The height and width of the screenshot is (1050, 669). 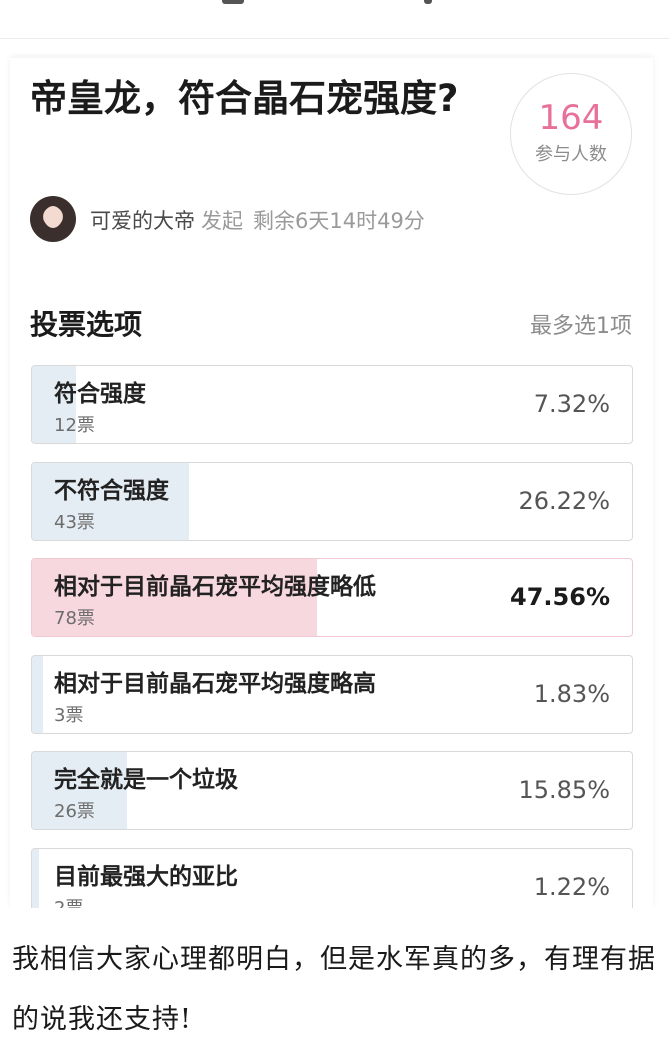 I want to click on poll-option: 目前最强大的亚比 2票 1.22%, so click(x=332, y=878).